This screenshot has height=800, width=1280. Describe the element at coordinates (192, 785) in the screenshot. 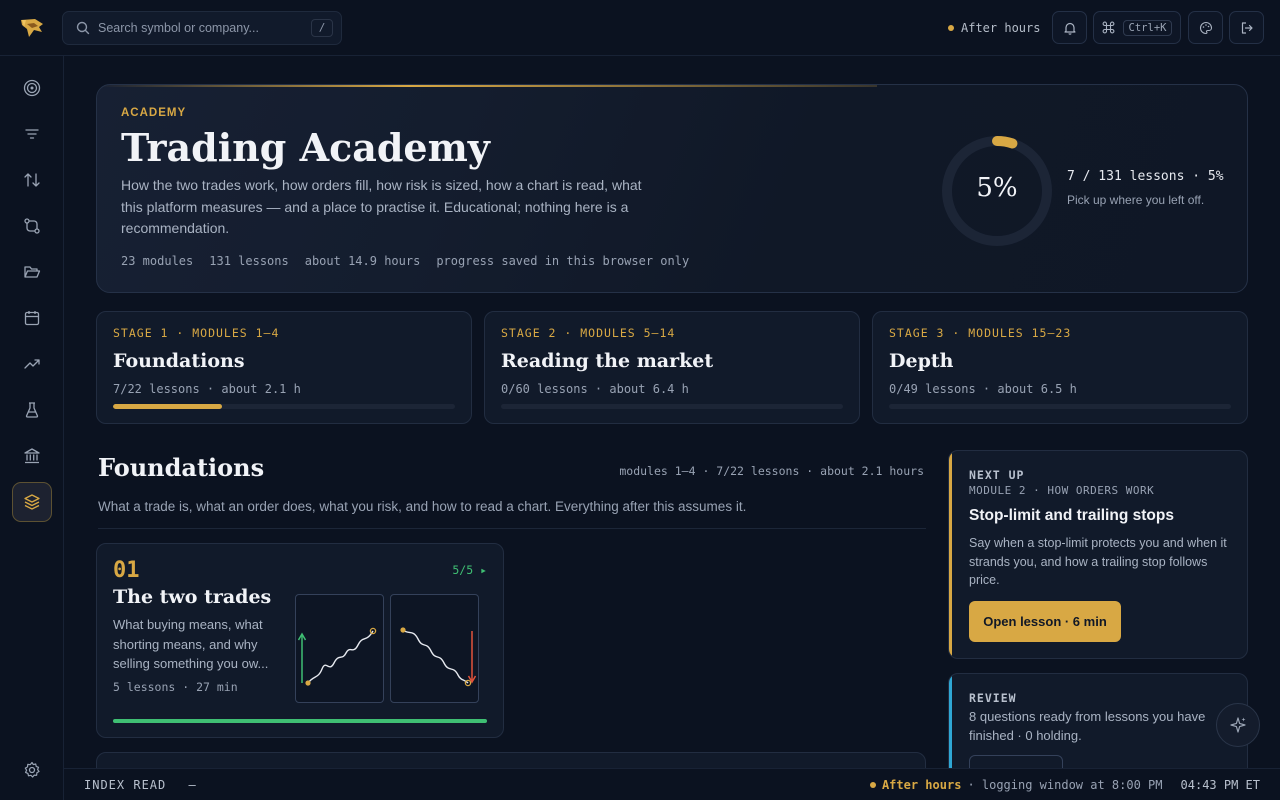

I see `index-read-value: –` at that location.